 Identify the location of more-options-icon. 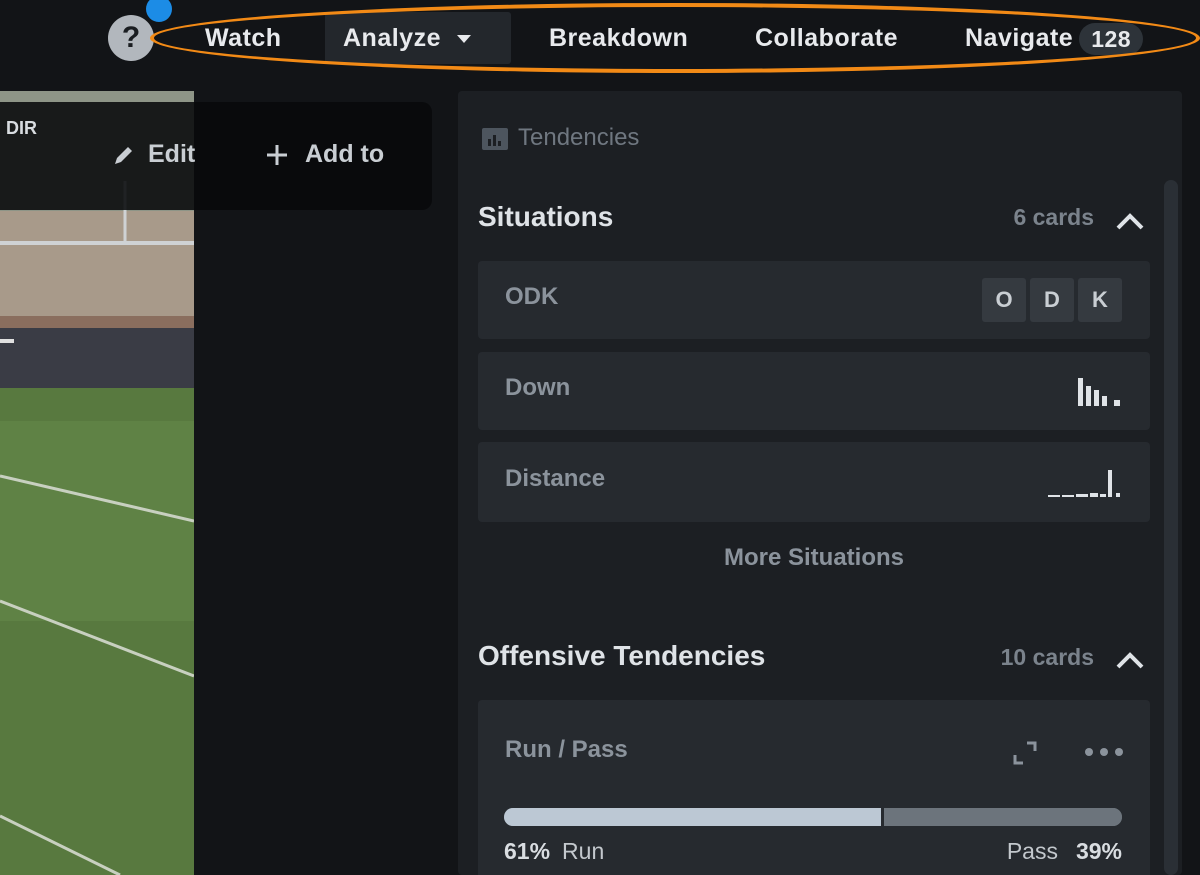
(1104, 752).